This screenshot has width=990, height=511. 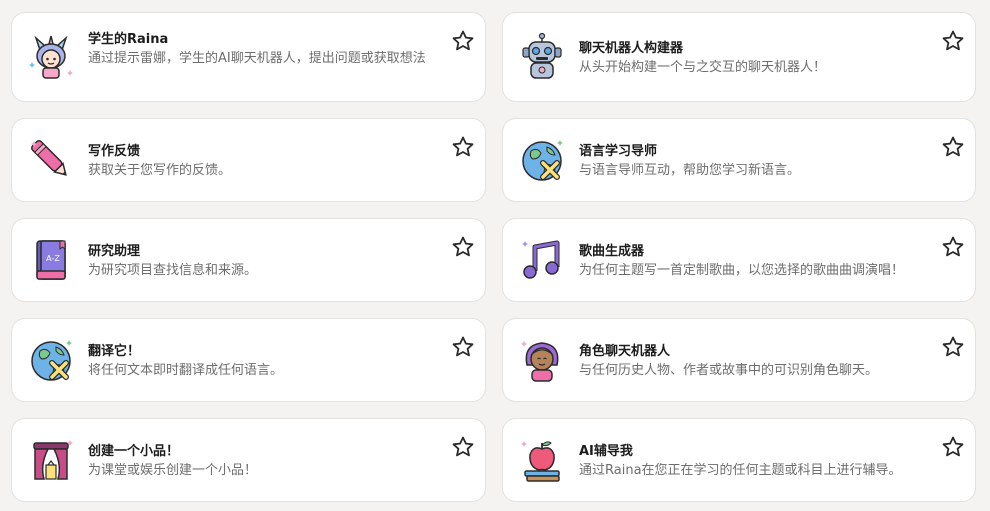 What do you see at coordinates (257, 58) in the screenshot?
I see `card-description: 通过提示雷娜，学生的AI聊天机器人，提出问题或获取想法` at bounding box center [257, 58].